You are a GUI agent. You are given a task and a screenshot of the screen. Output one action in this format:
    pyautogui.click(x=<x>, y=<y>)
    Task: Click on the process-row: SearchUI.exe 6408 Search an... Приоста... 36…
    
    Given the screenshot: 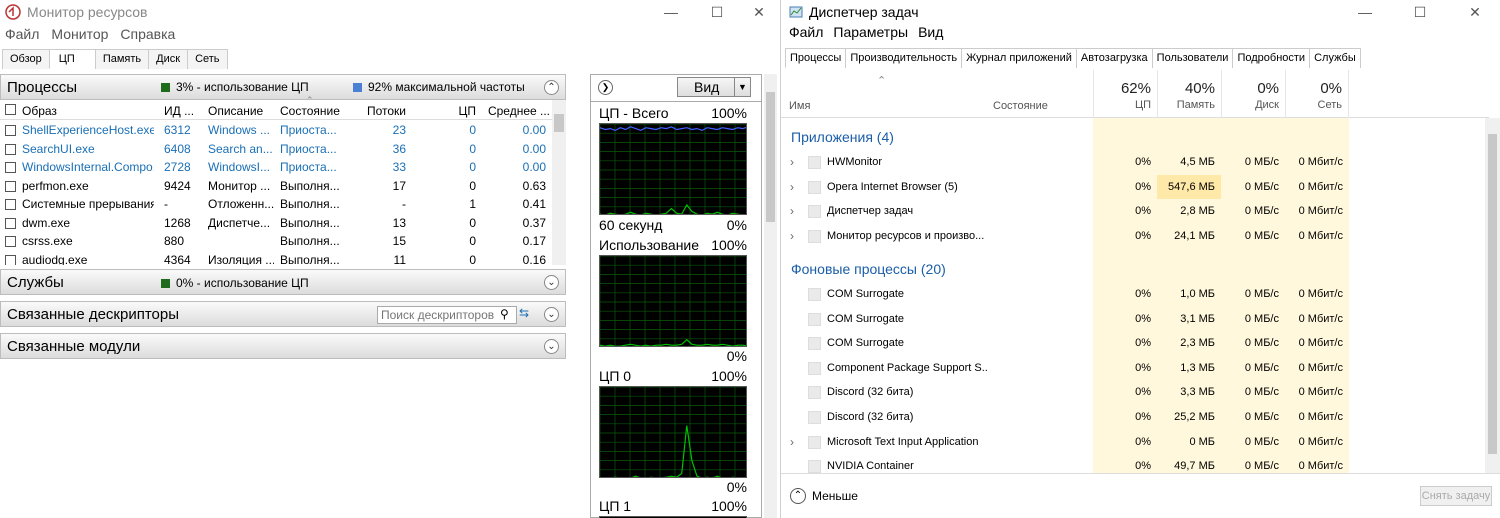 What is the action you would take?
    pyautogui.click(x=276, y=149)
    